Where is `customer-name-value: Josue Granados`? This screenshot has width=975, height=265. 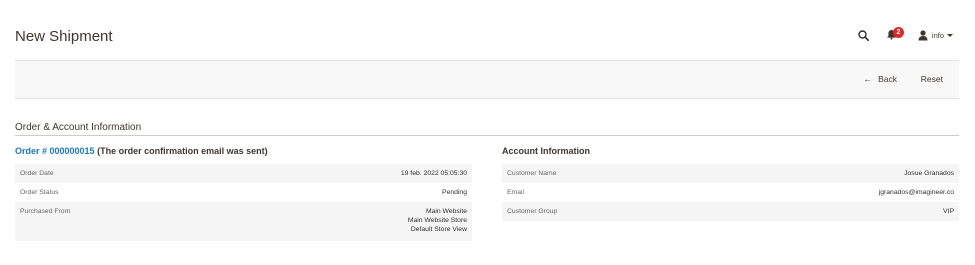 customer-name-value: Josue Granados is located at coordinates (929, 173).